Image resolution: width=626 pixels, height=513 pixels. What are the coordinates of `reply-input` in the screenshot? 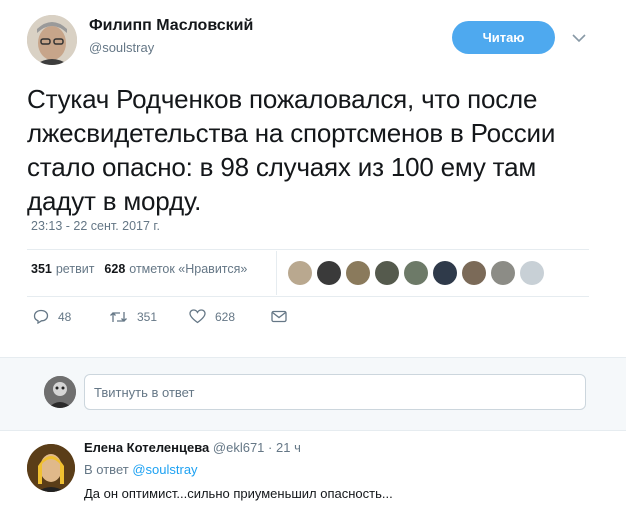 It's located at (335, 392).